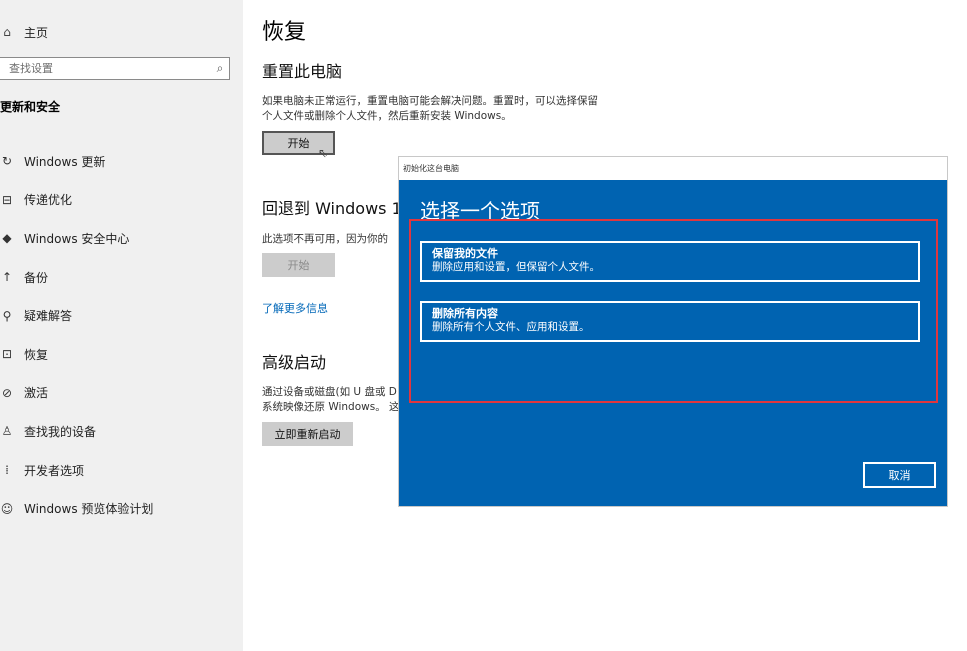  I want to click on learn-more-link: 了解更多信息, so click(295, 308).